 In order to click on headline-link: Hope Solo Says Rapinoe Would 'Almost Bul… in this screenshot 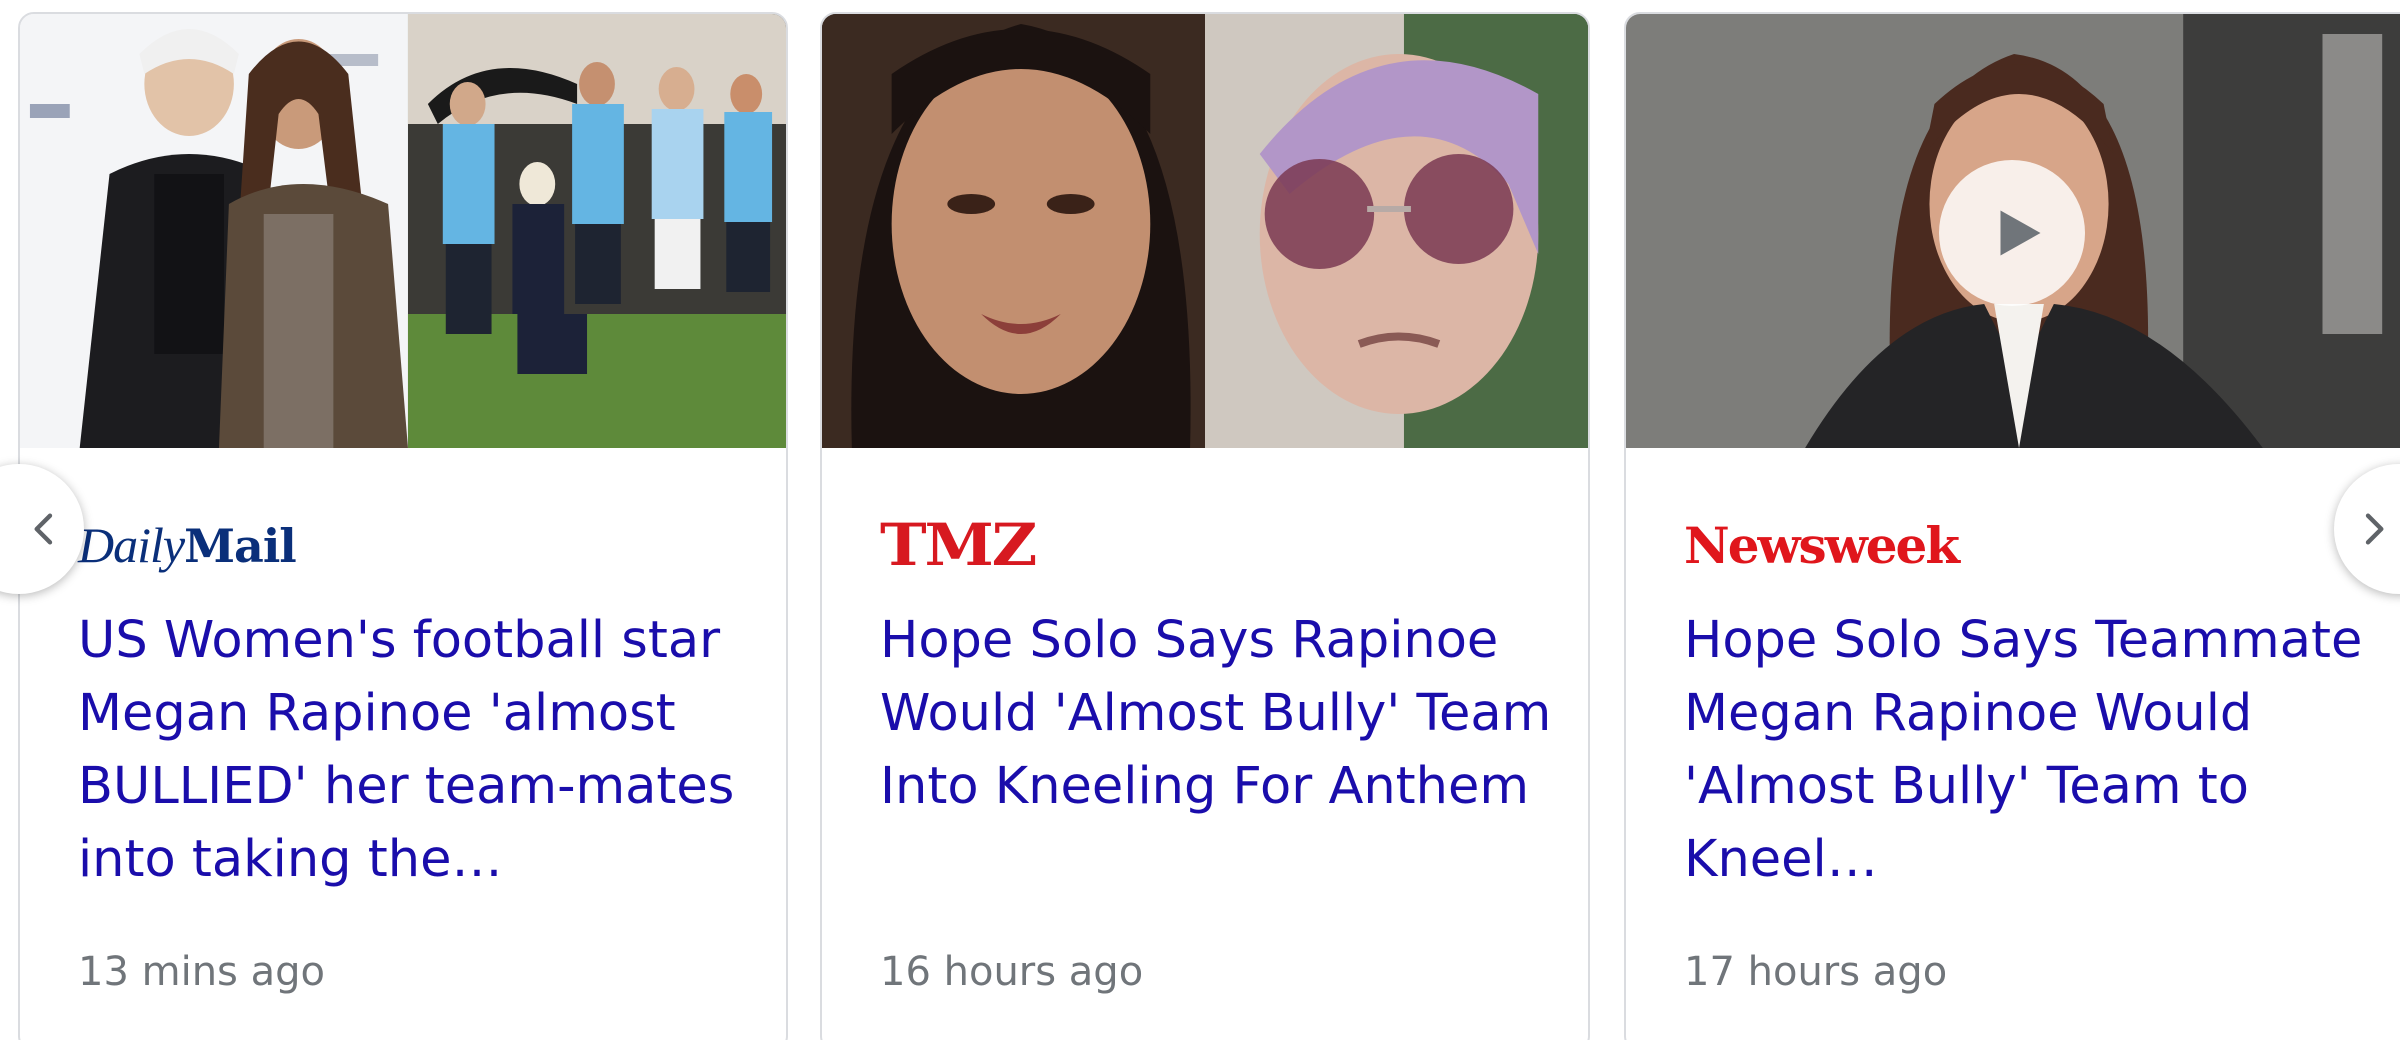, I will do `click(1225, 713)`.